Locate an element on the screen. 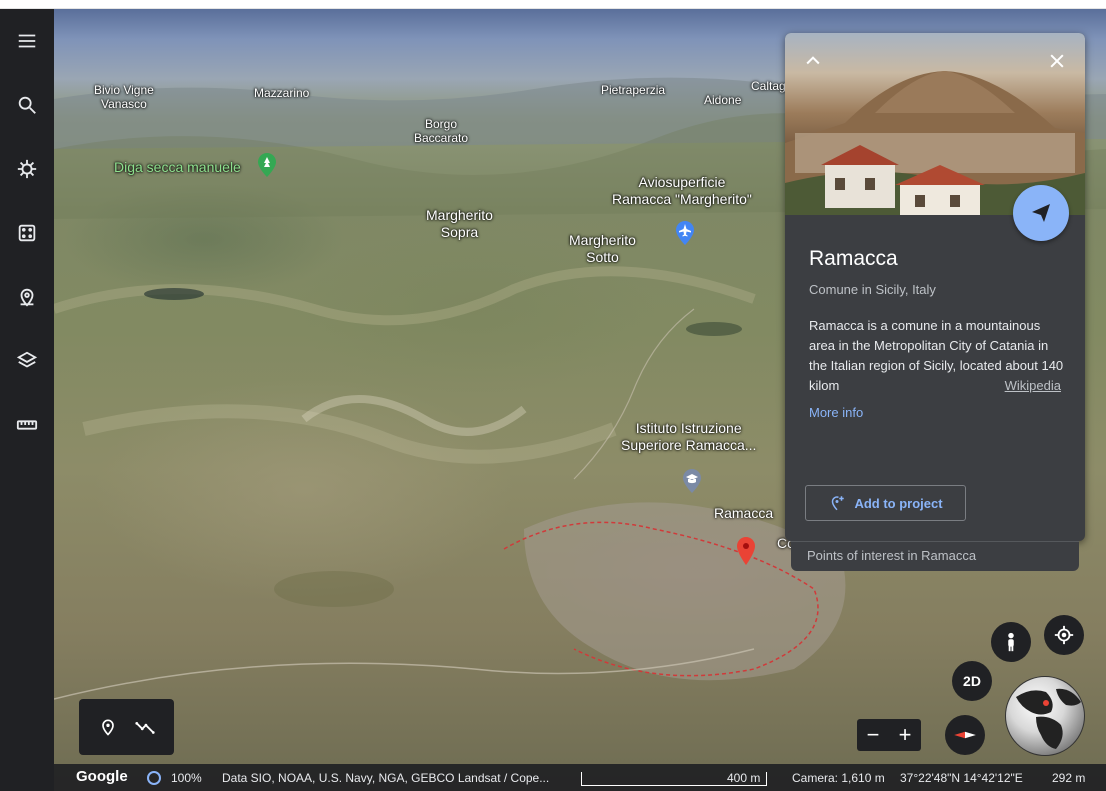  collapse-panel-button is located at coordinates (813, 61).